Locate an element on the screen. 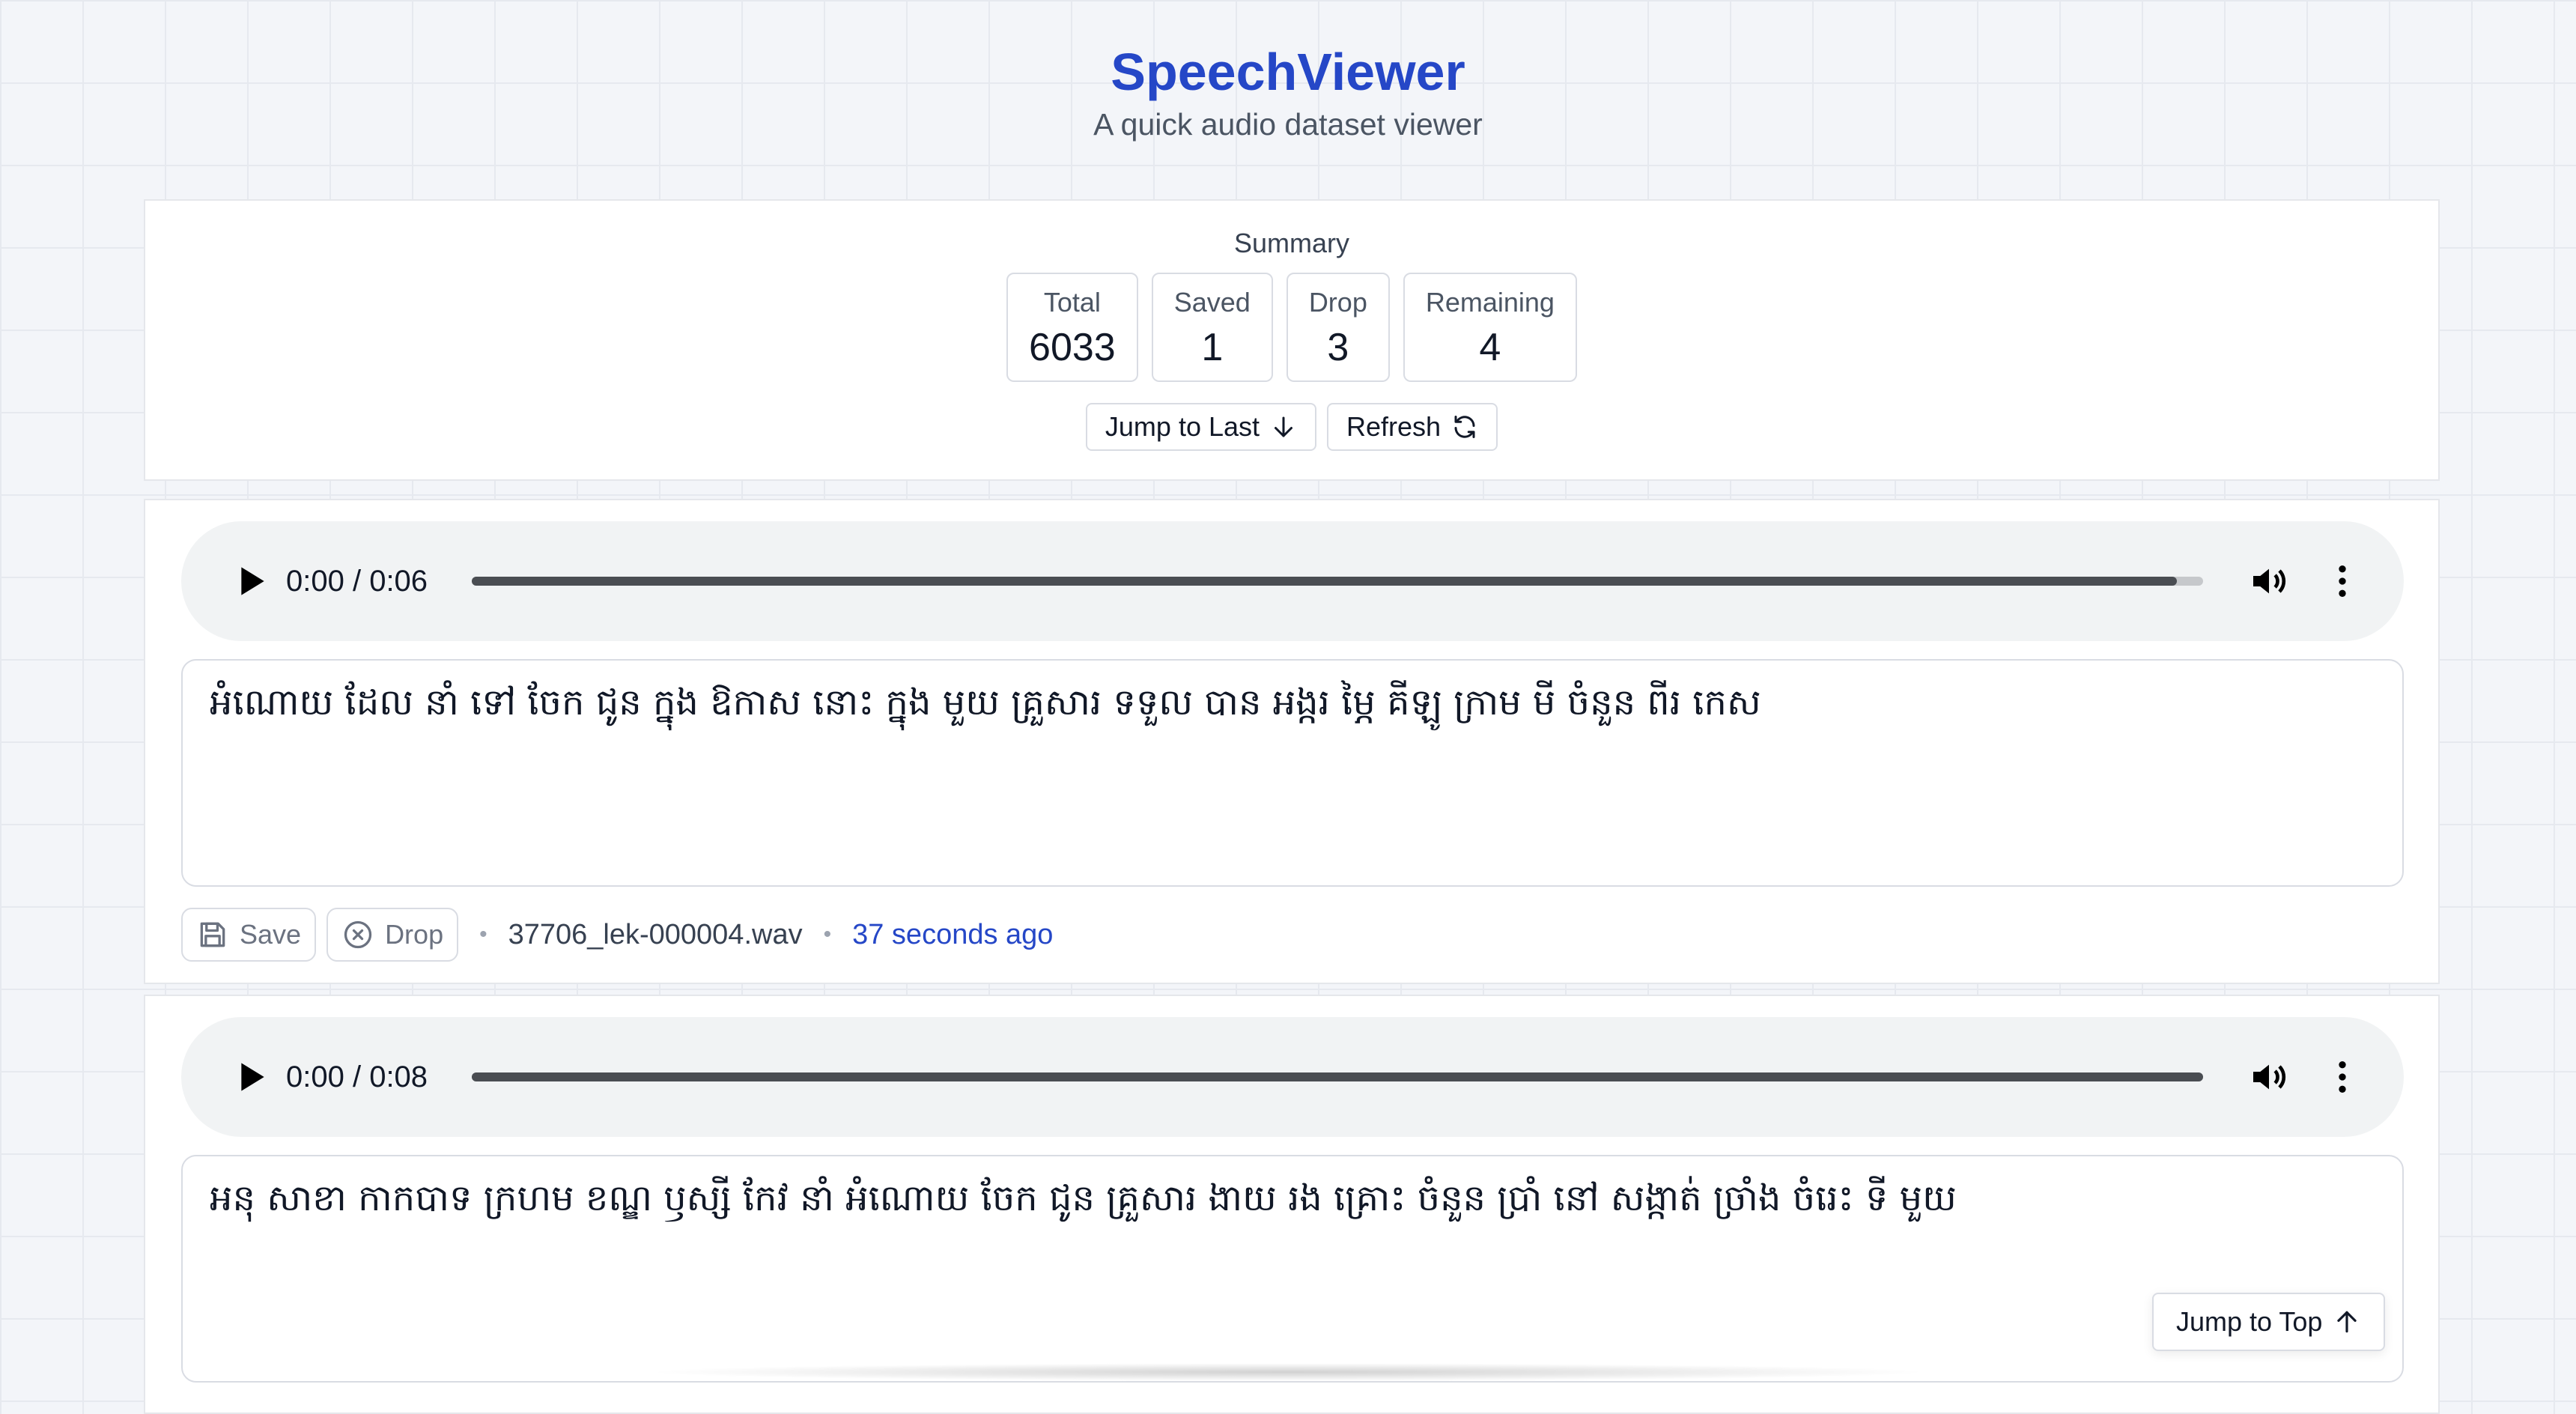 This screenshot has width=2576, height=1414. stat-label: Remaining is located at coordinates (1490, 302).